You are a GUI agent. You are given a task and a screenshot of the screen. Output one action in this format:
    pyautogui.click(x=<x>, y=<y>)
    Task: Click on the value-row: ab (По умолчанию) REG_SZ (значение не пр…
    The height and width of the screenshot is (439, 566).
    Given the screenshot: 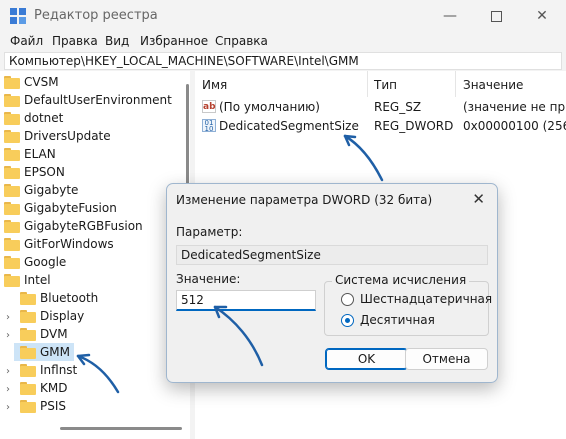 What is the action you would take?
    pyautogui.click(x=380, y=107)
    